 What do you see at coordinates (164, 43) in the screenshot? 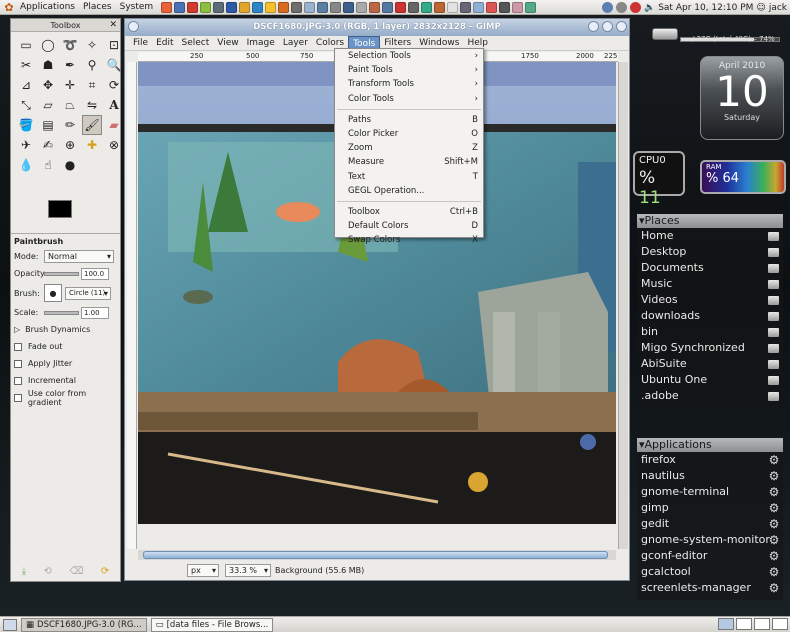
I see `menu-edit: Edit` at bounding box center [164, 43].